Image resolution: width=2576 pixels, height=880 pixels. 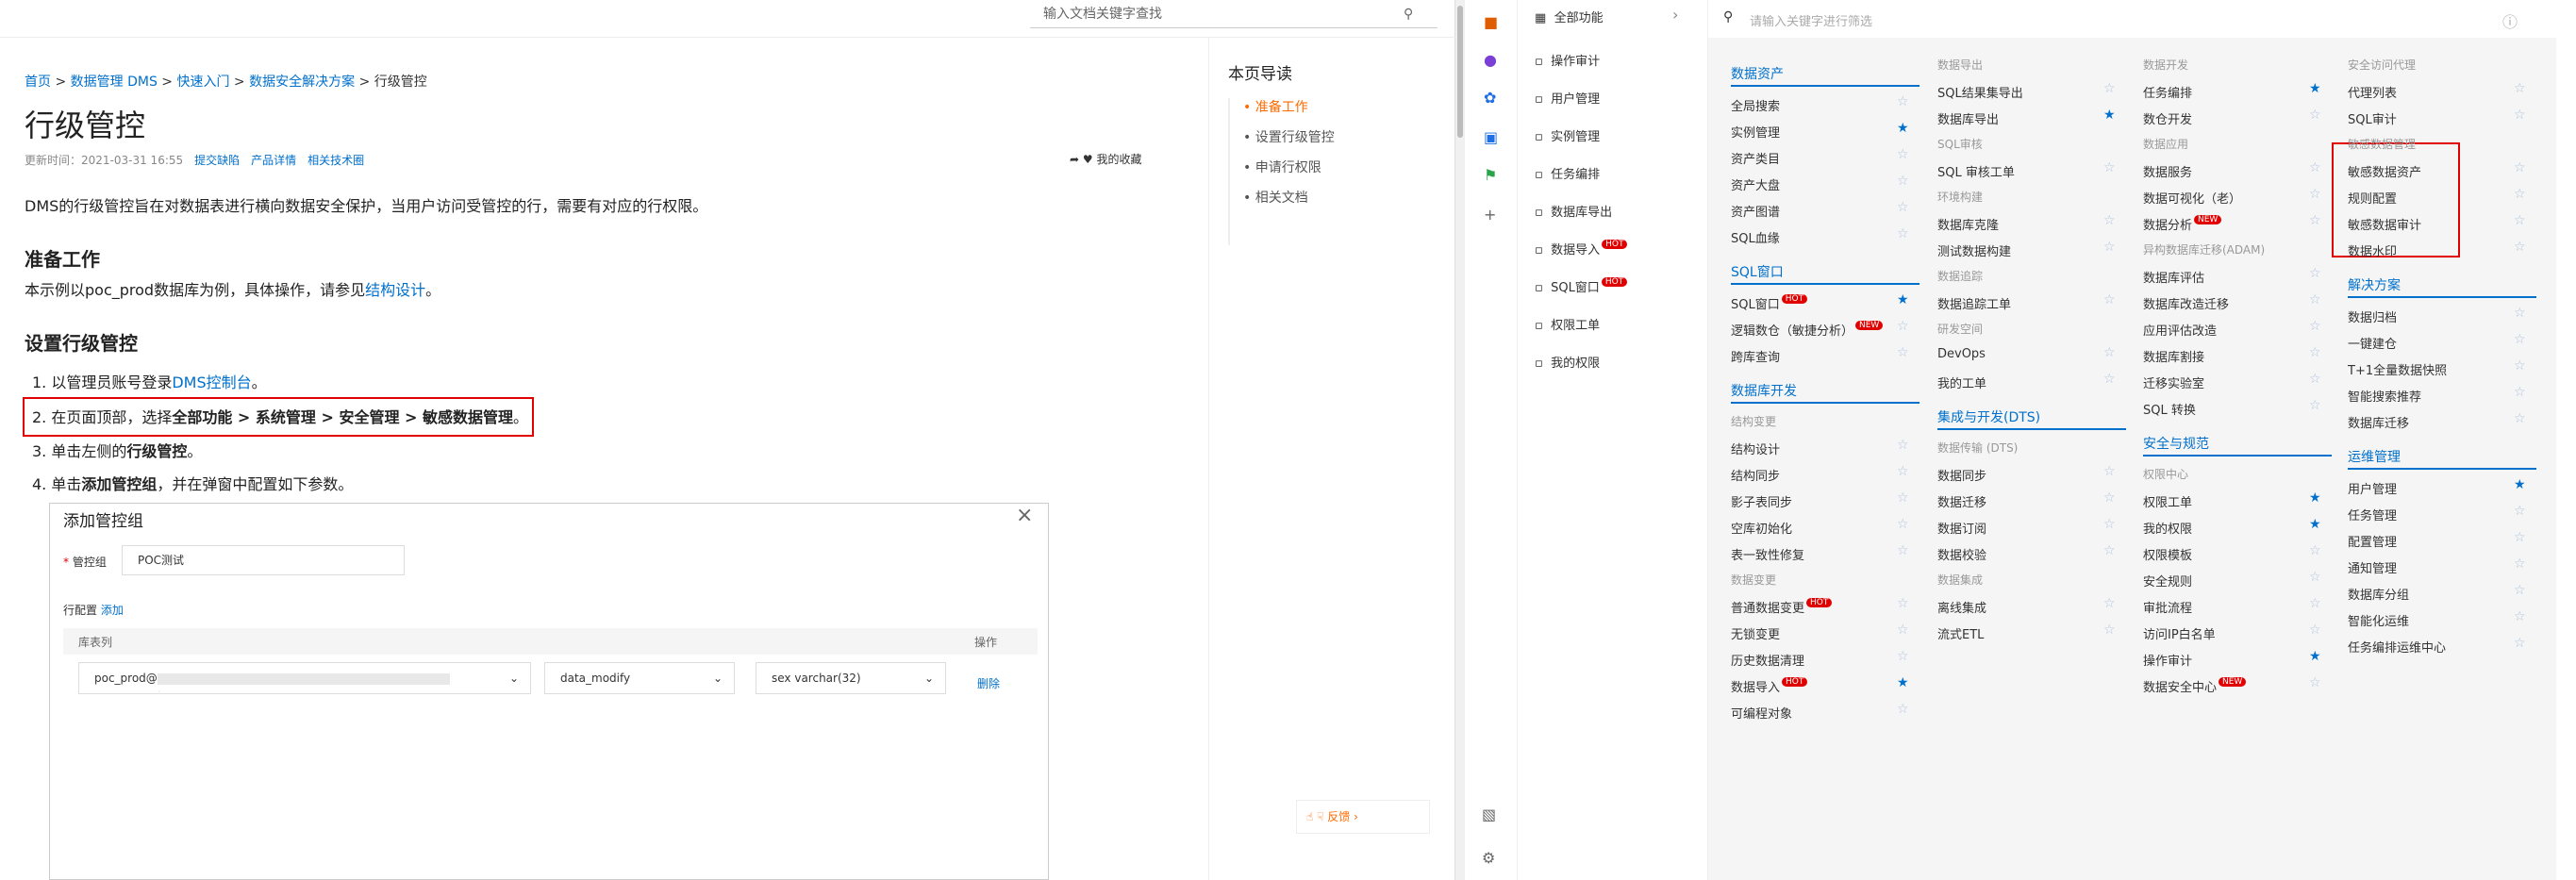 I want to click on breadcrumb-solution: 数据安全解决方案, so click(x=302, y=82).